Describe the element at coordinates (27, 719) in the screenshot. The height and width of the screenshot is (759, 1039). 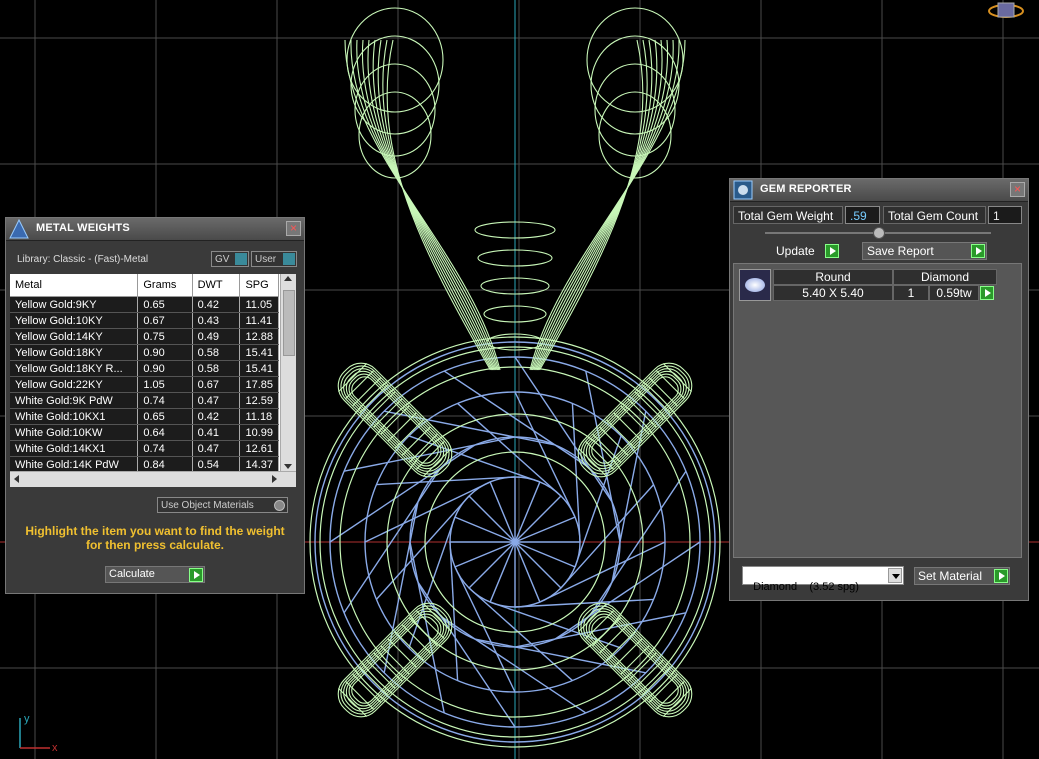
I see `axis-y-label: y` at that location.